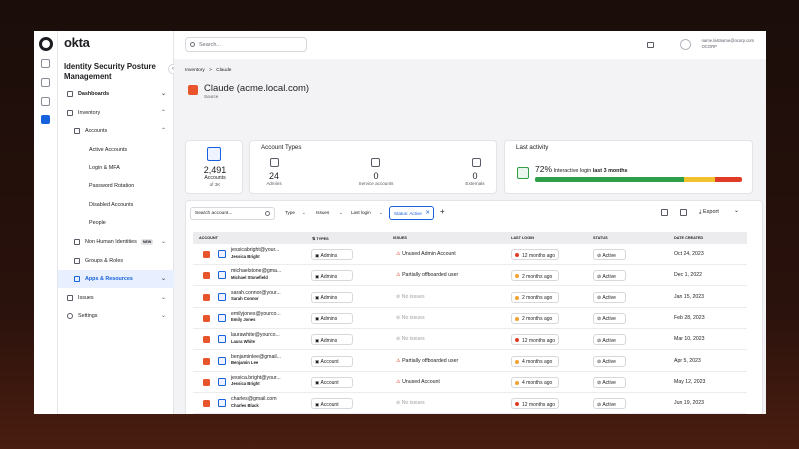 This screenshot has height=449, width=799. I want to click on page-subtitle: Source, so click(211, 96).